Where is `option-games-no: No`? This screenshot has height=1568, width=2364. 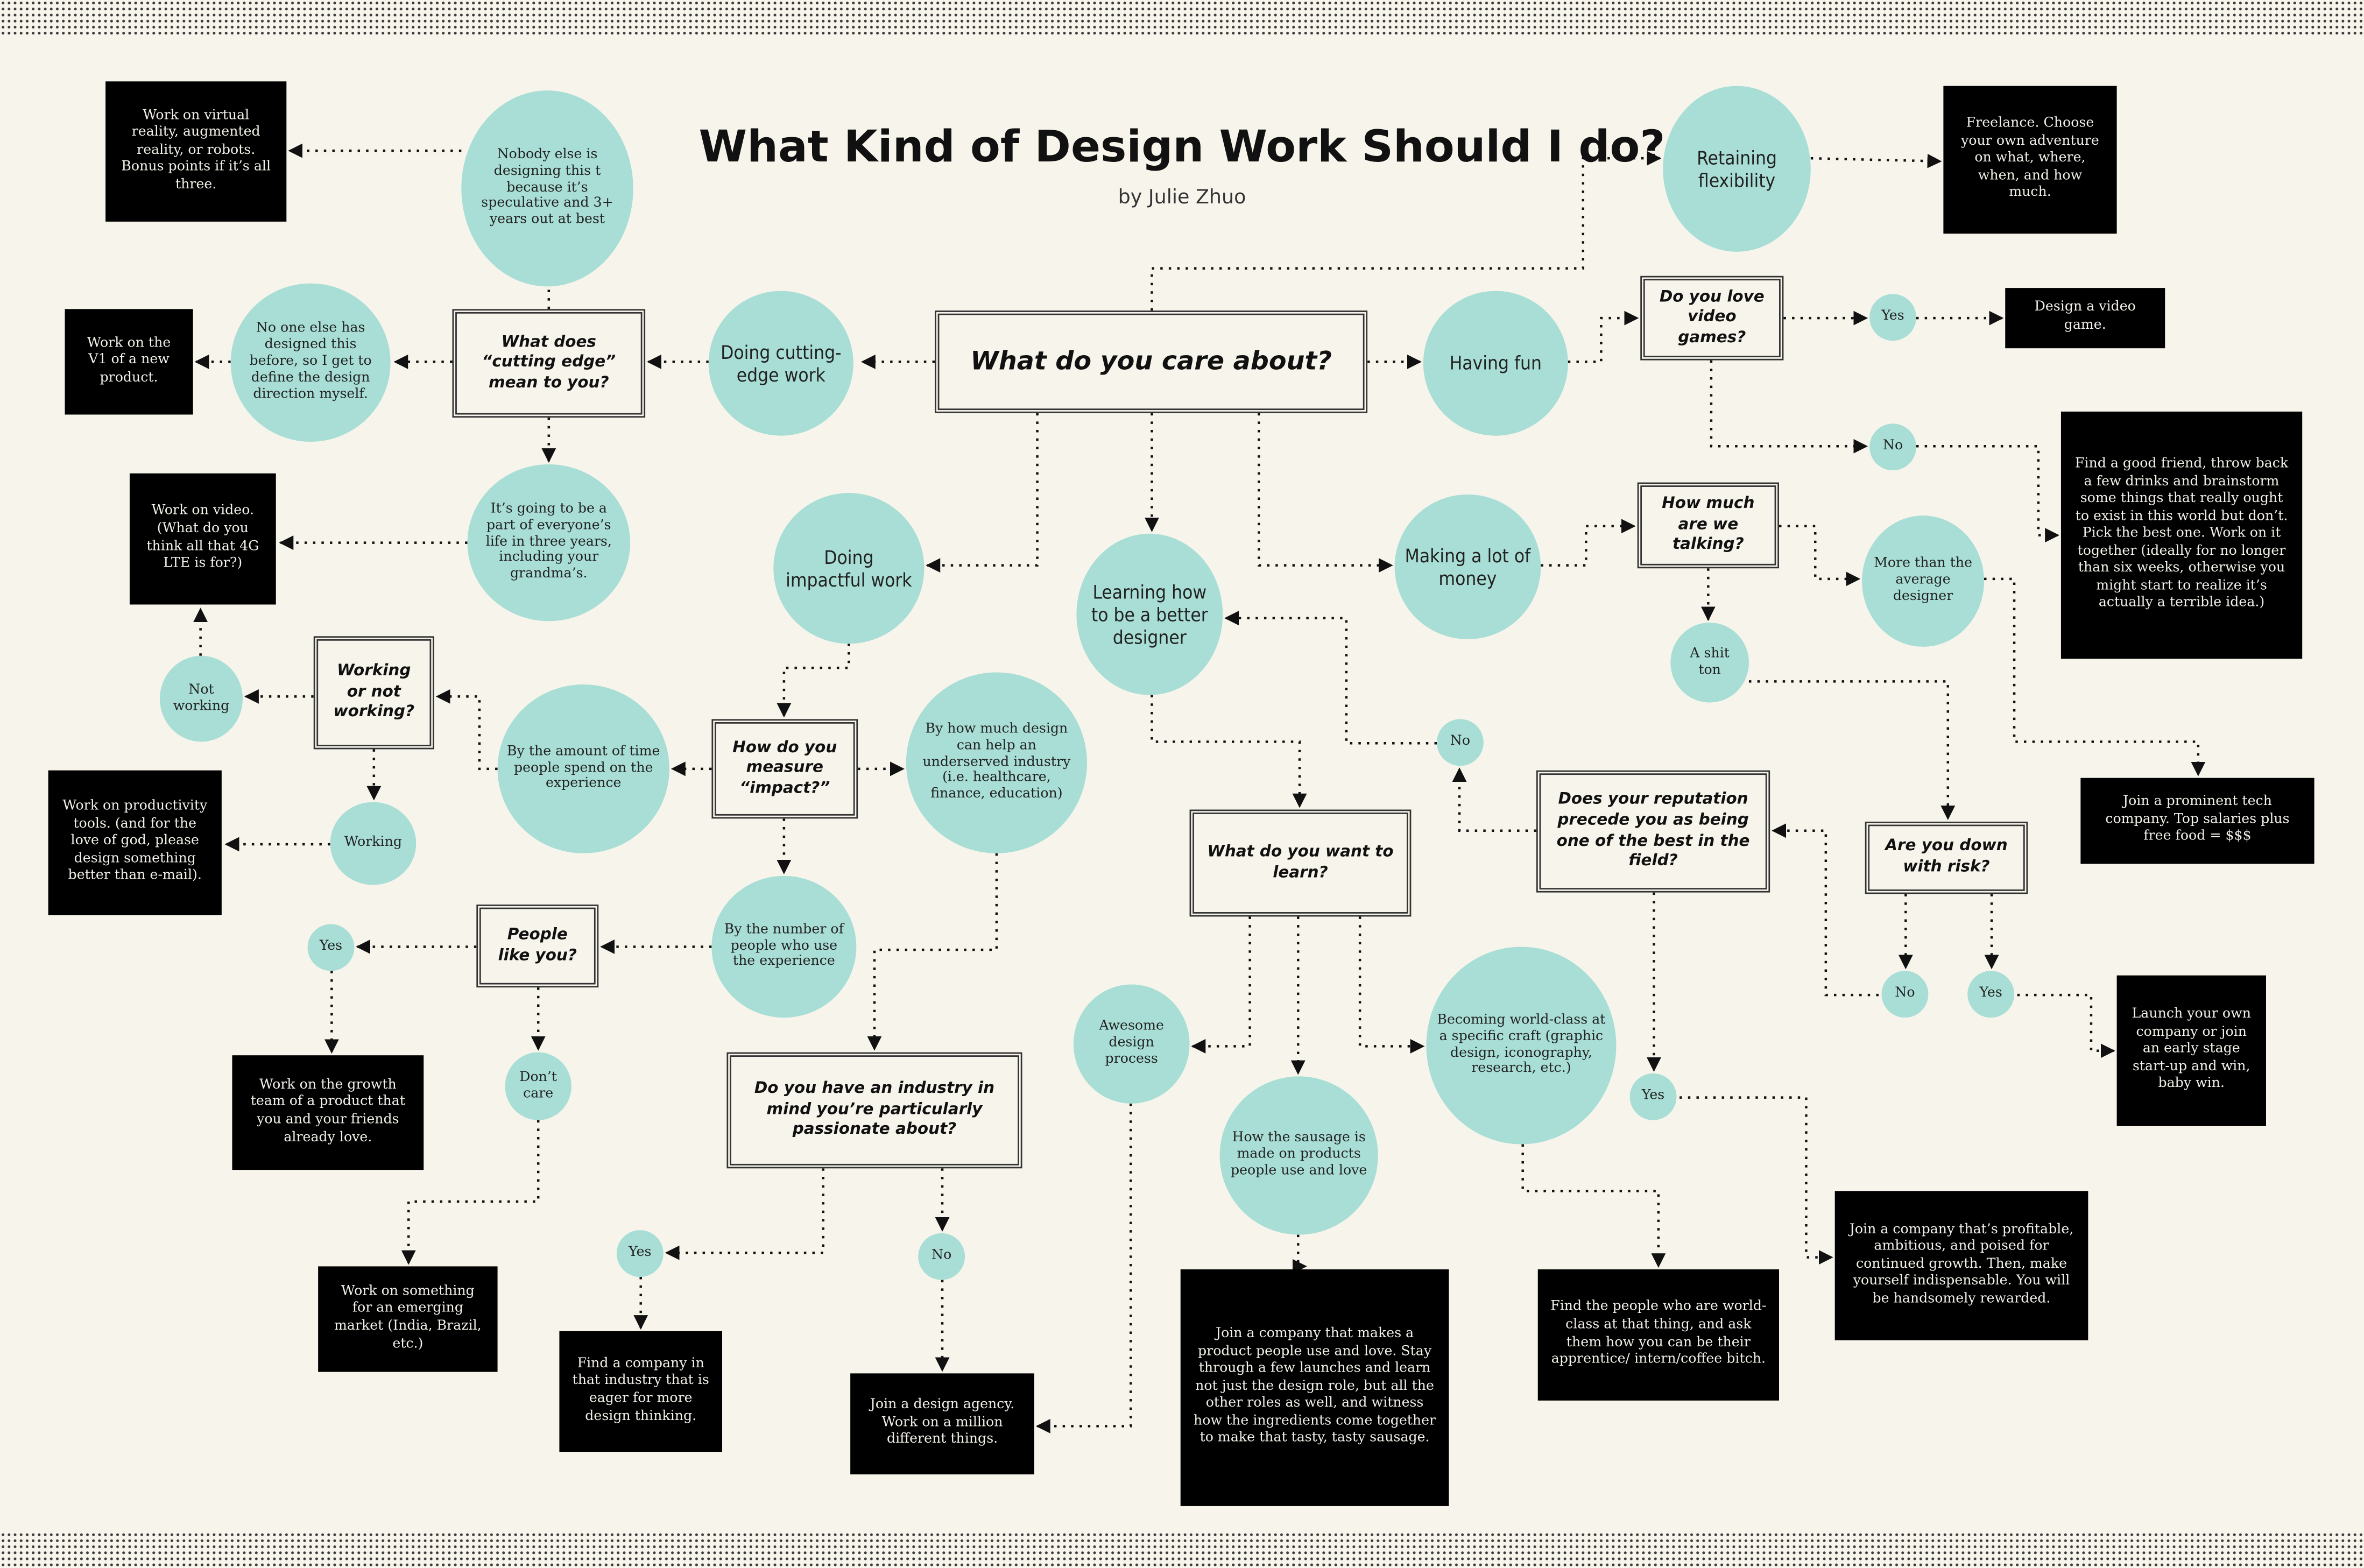 option-games-no: No is located at coordinates (1892, 447).